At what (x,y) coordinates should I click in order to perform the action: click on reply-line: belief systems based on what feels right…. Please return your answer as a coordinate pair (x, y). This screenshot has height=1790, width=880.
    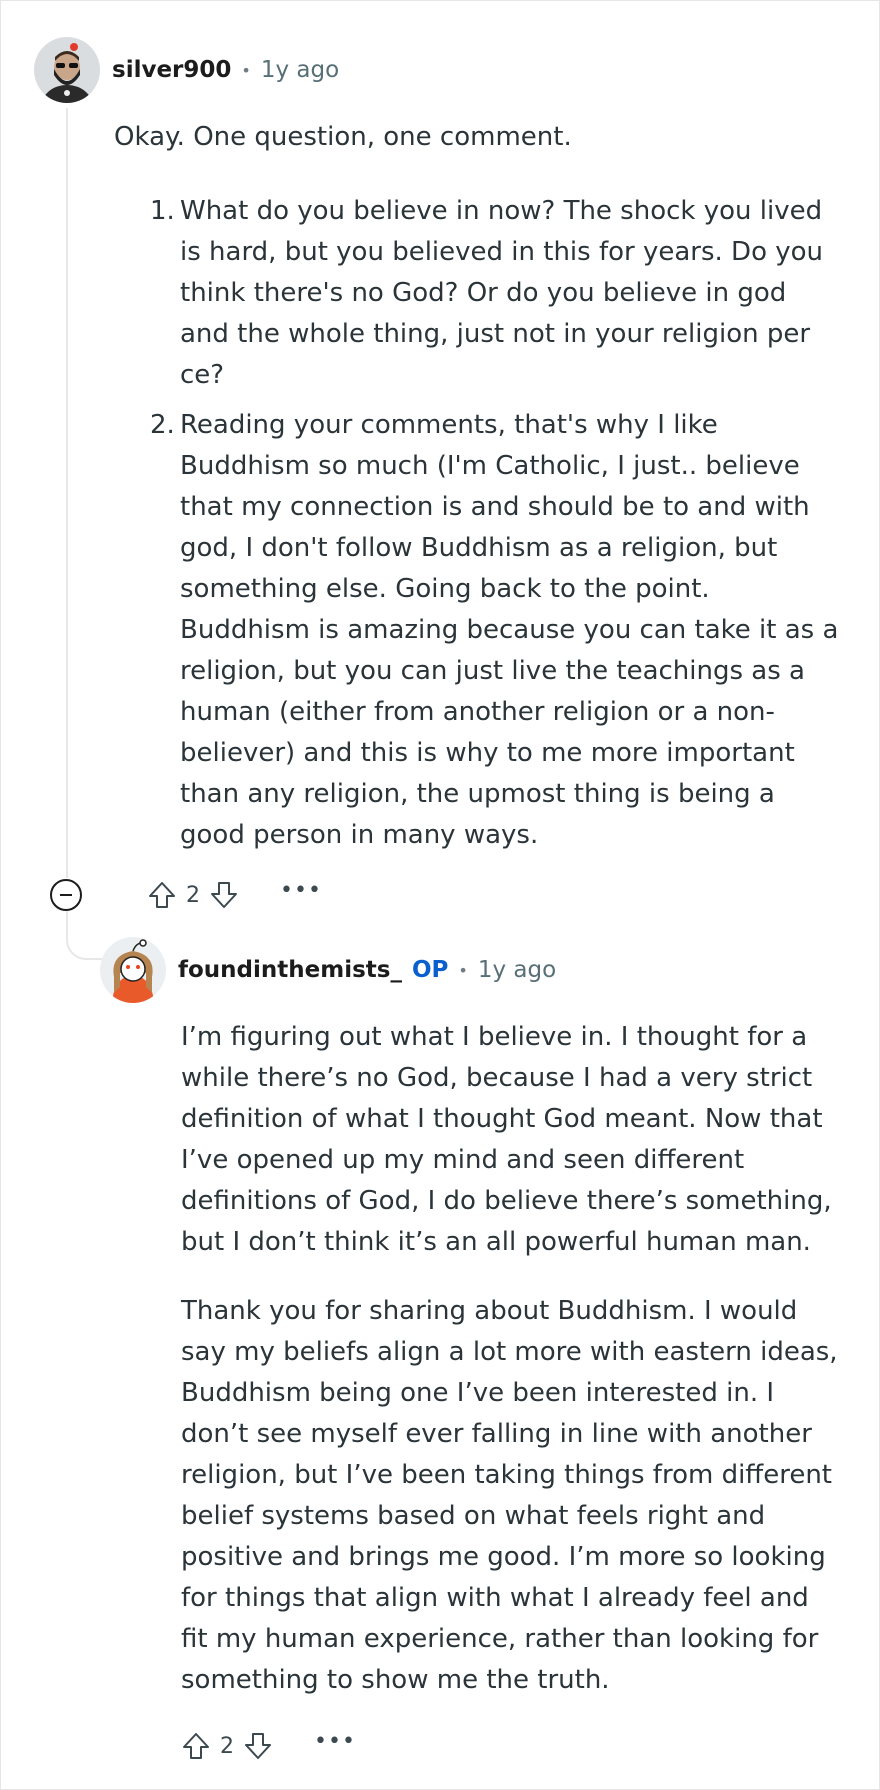
    Looking at the image, I should click on (473, 1516).